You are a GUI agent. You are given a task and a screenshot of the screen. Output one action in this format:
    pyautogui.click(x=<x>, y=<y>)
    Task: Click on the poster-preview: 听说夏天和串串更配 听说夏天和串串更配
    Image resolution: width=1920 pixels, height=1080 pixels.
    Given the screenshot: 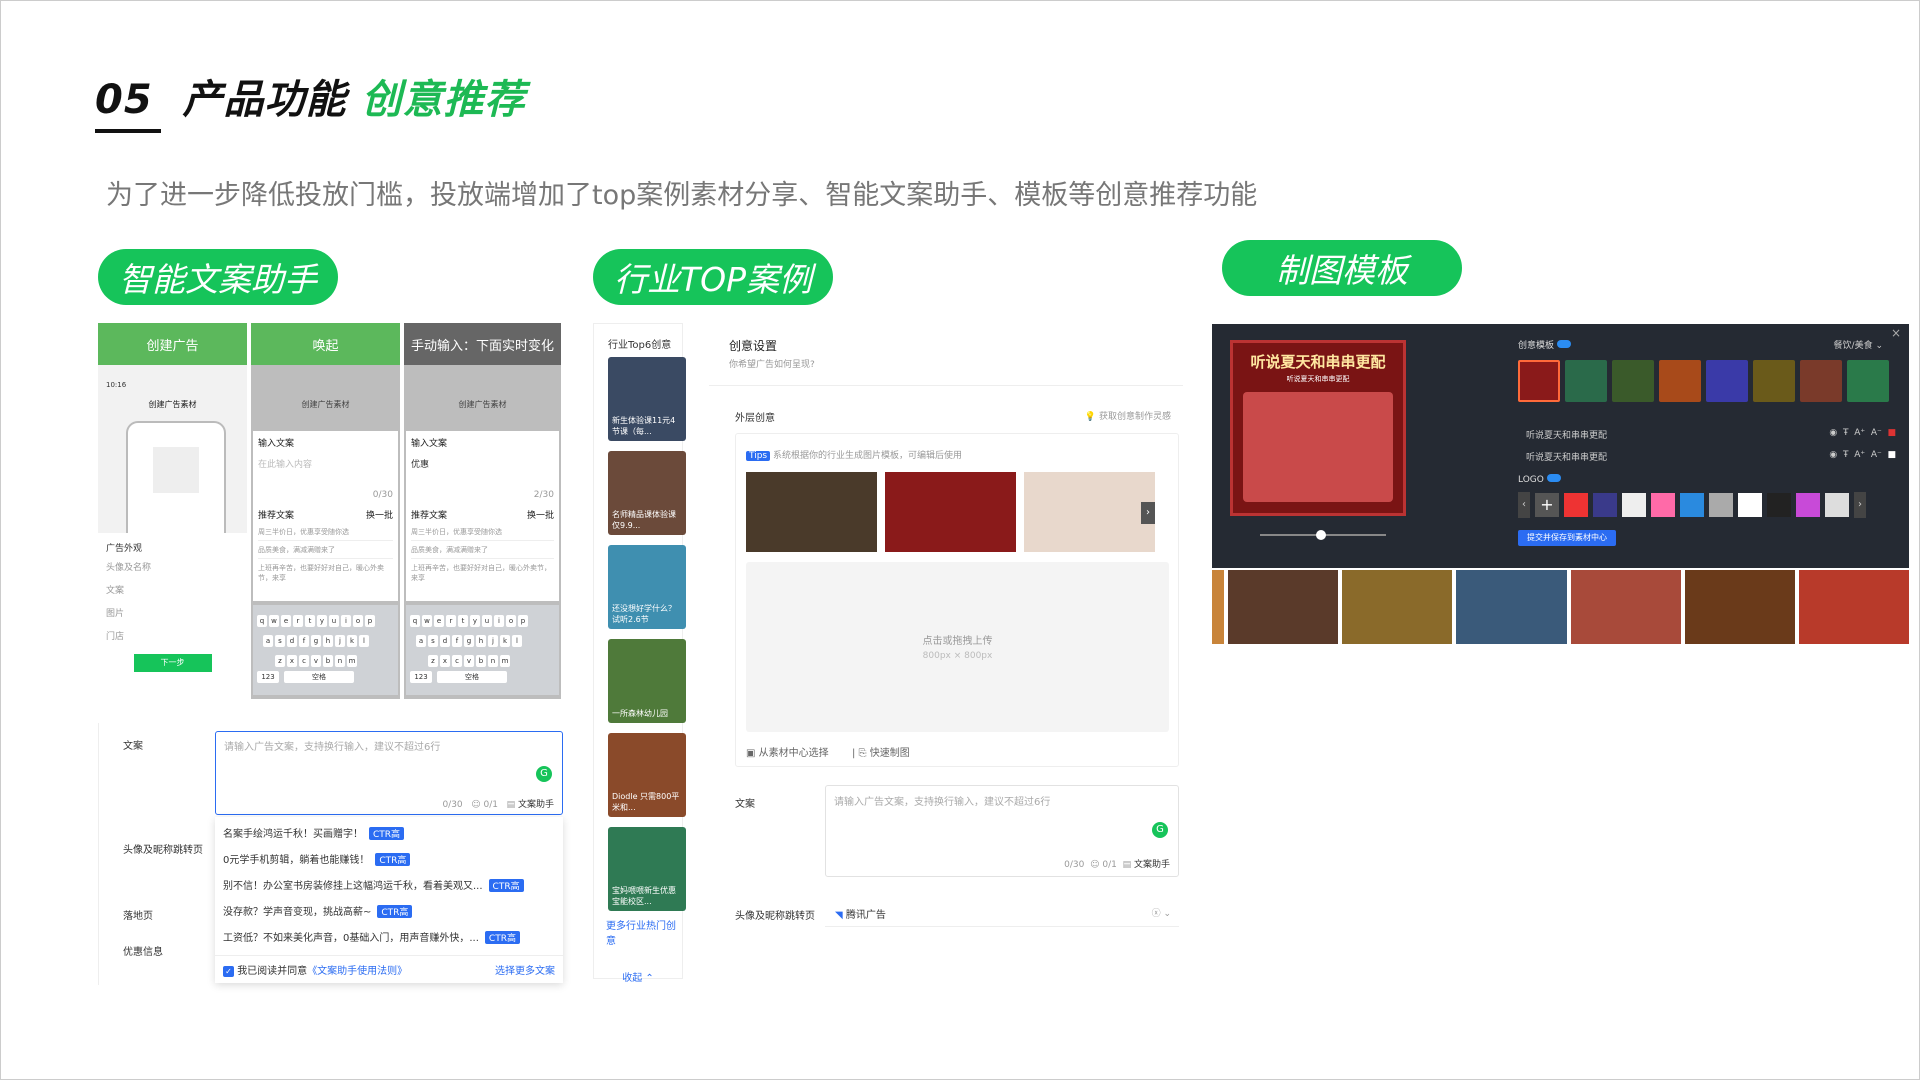 What is the action you would take?
    pyautogui.click(x=1318, y=428)
    